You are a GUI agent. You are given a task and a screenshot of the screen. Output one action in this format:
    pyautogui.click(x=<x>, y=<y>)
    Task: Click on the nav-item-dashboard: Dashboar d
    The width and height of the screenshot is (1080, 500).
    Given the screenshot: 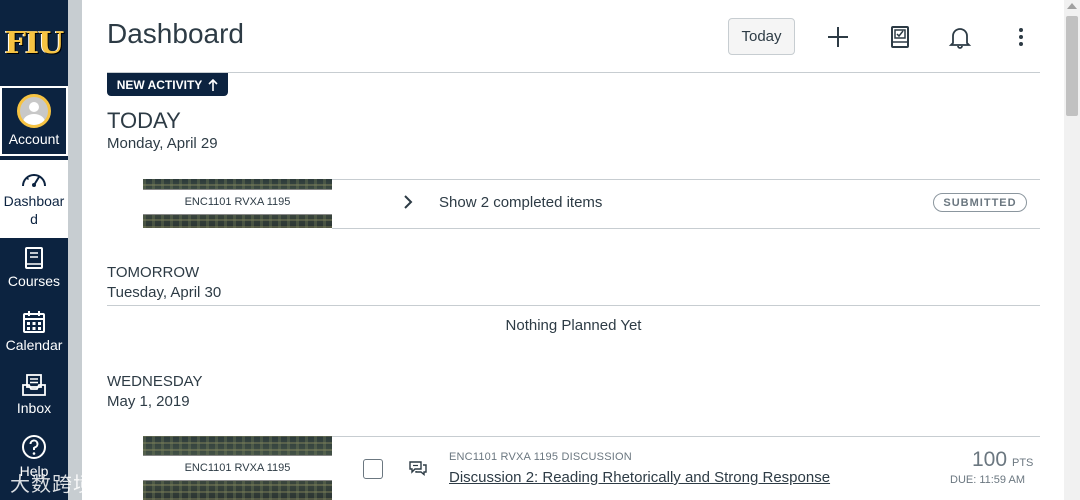 What is the action you would take?
    pyautogui.click(x=34, y=199)
    